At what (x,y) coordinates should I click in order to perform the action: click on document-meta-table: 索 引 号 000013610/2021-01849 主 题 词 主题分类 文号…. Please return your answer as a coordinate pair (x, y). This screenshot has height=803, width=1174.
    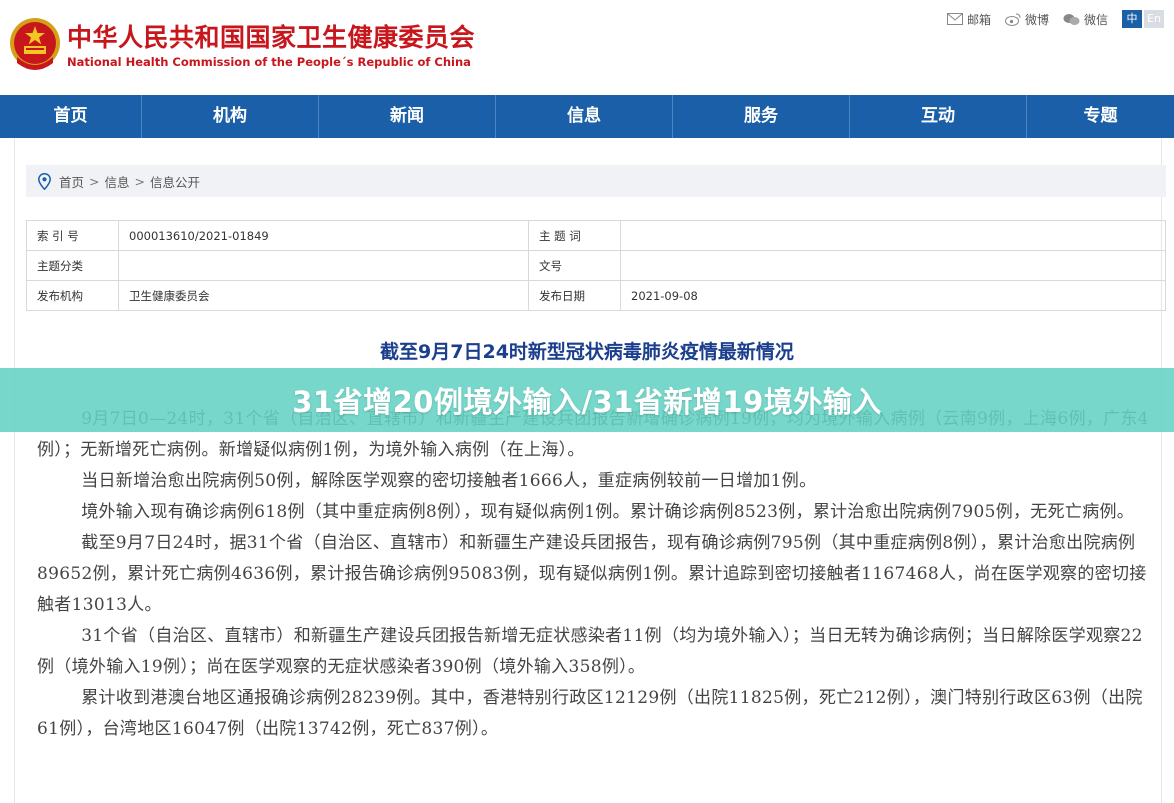
    Looking at the image, I should click on (596, 265).